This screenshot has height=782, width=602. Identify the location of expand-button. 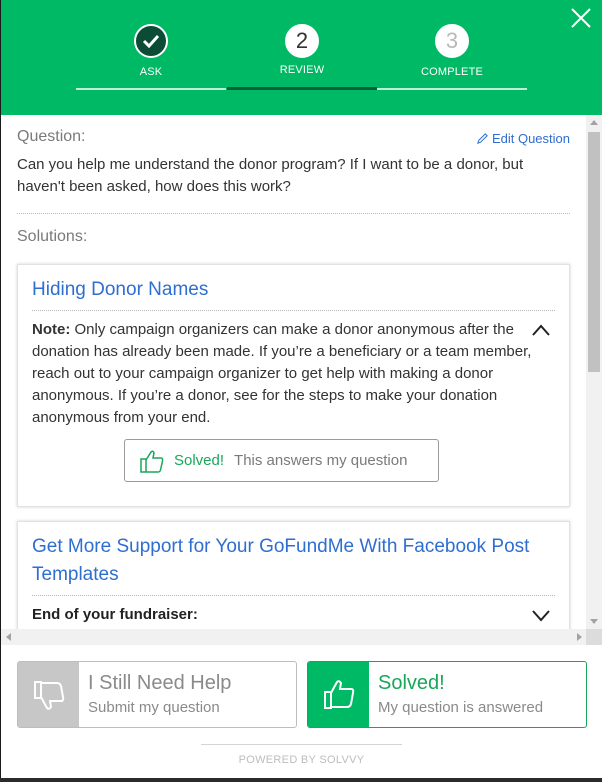
(541, 615).